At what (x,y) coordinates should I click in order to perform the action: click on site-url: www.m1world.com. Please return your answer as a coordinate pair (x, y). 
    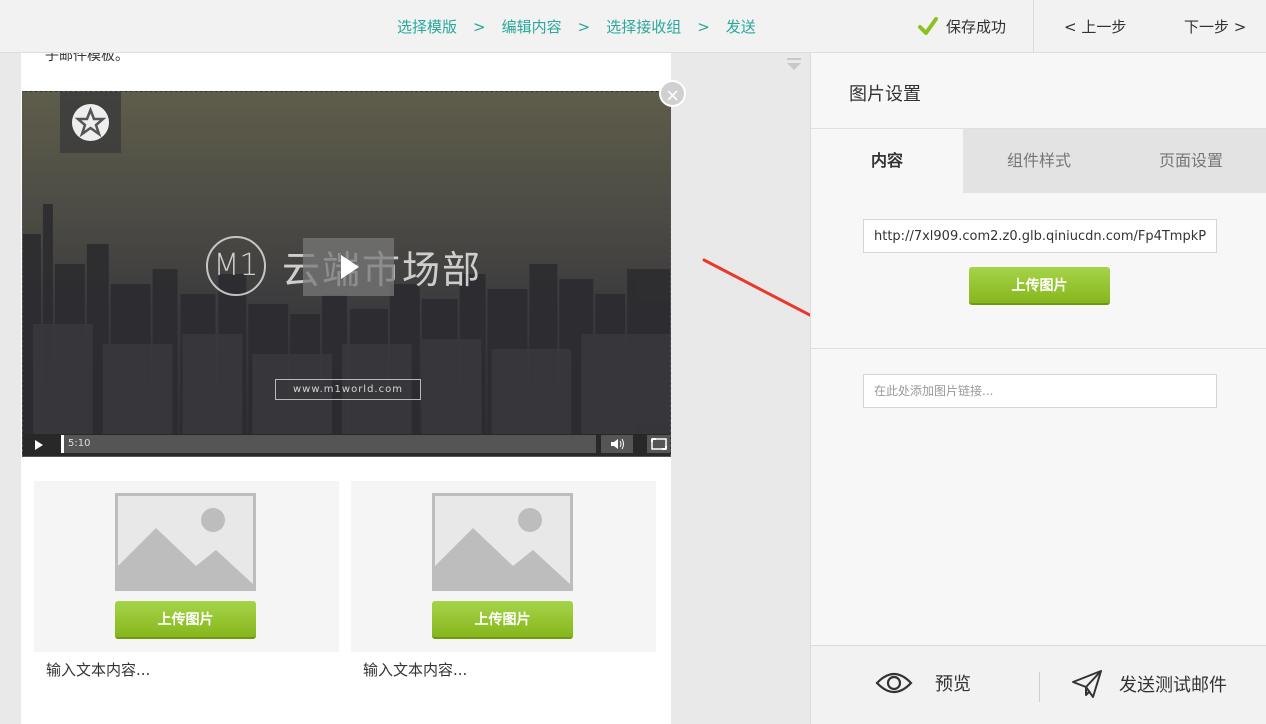
    Looking at the image, I should click on (348, 389).